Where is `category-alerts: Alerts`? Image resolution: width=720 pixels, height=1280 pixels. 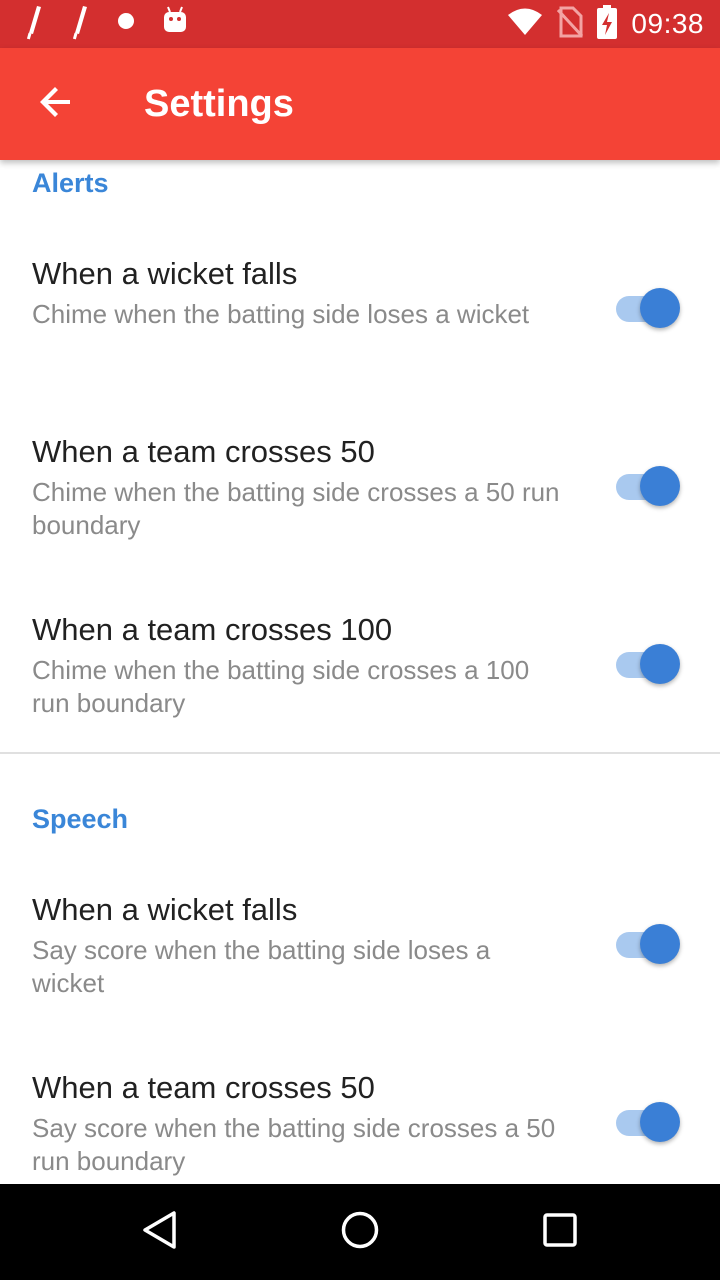
category-alerts: Alerts is located at coordinates (70, 183).